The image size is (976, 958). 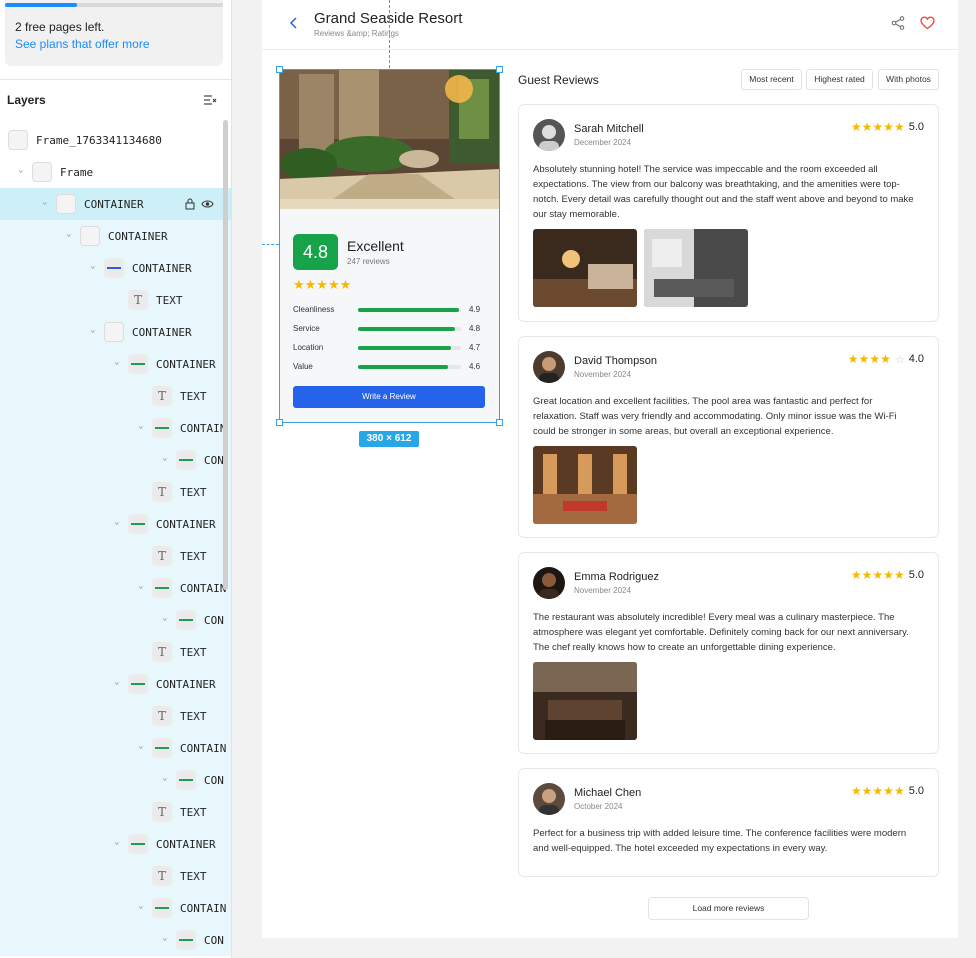 I want to click on metric-bar-fill, so click(x=406, y=329).